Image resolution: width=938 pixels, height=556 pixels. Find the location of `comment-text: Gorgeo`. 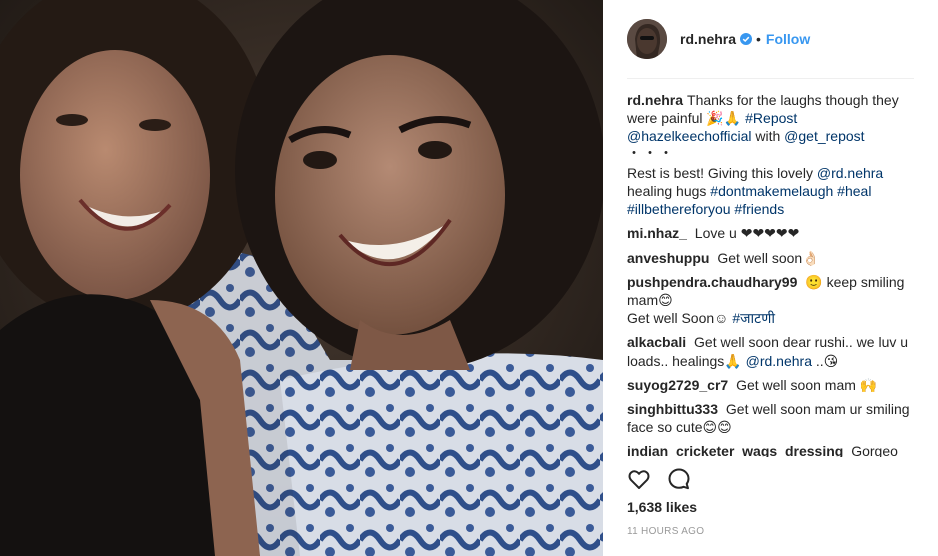

comment-text: Gorgeo is located at coordinates (874, 450).